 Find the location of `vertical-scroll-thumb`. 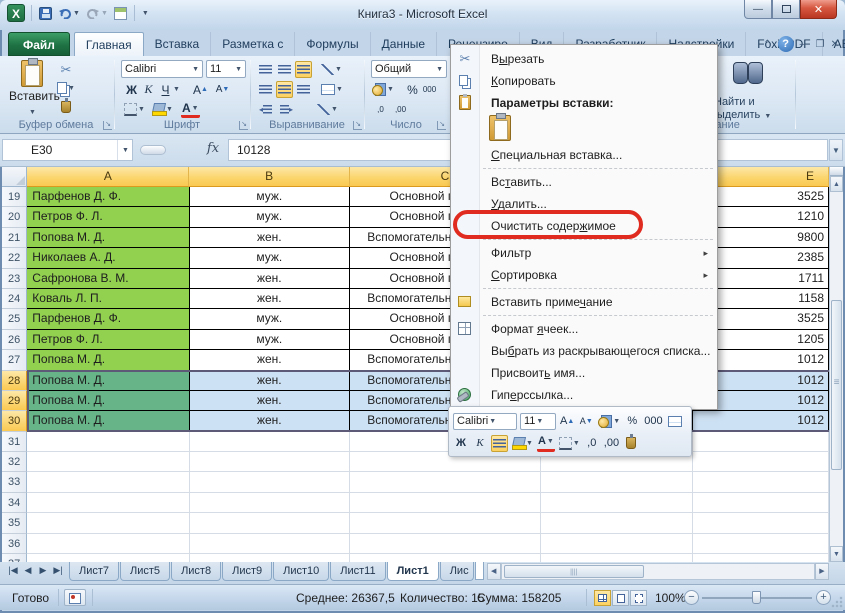

vertical-scroll-thumb is located at coordinates (836, 385).